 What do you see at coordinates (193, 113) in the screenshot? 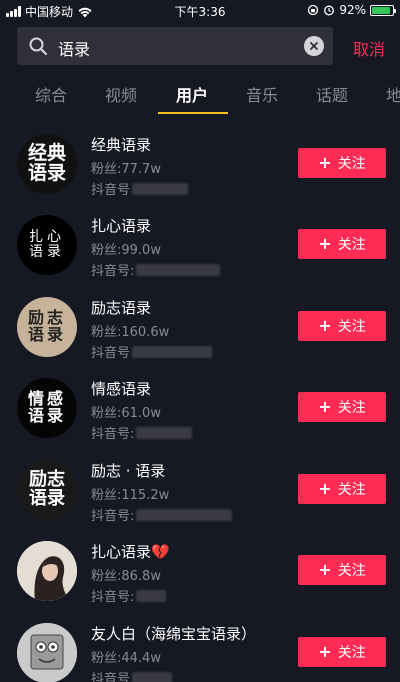
I see `active-tab-indicator` at bounding box center [193, 113].